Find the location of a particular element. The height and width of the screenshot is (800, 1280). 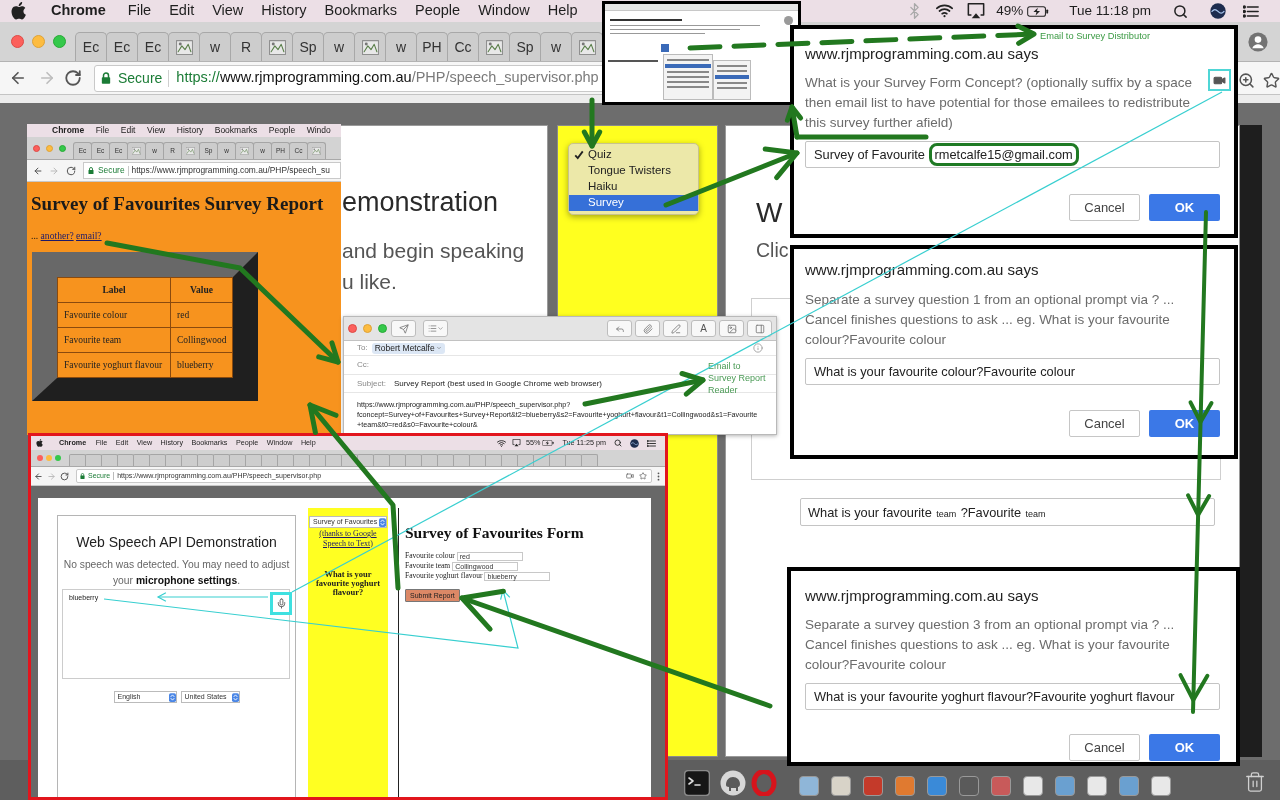

panel-text: Clic is located at coordinates (772, 250).